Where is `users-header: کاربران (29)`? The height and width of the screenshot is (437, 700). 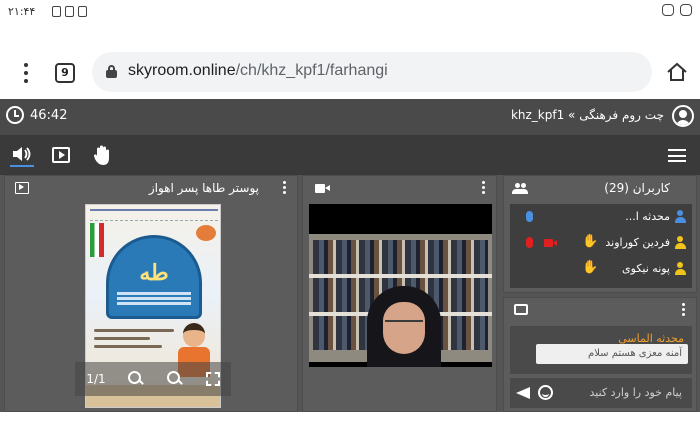
users-header: کاربران (29) is located at coordinates (600, 188).